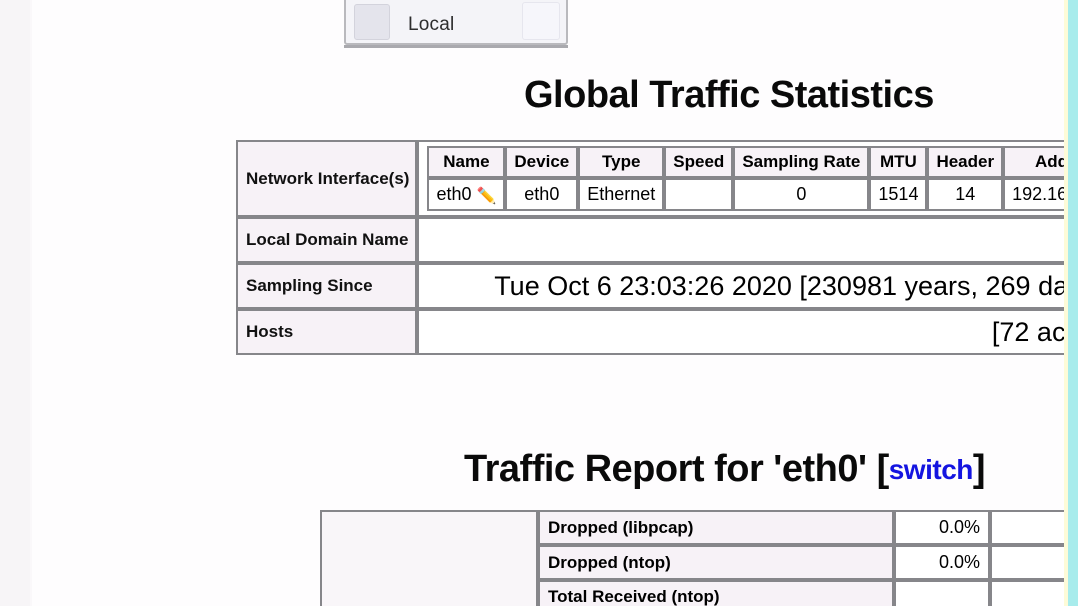 The height and width of the screenshot is (606, 1078). I want to click on table-row-local-domain-name: Local Domain Name, so click(657, 240).